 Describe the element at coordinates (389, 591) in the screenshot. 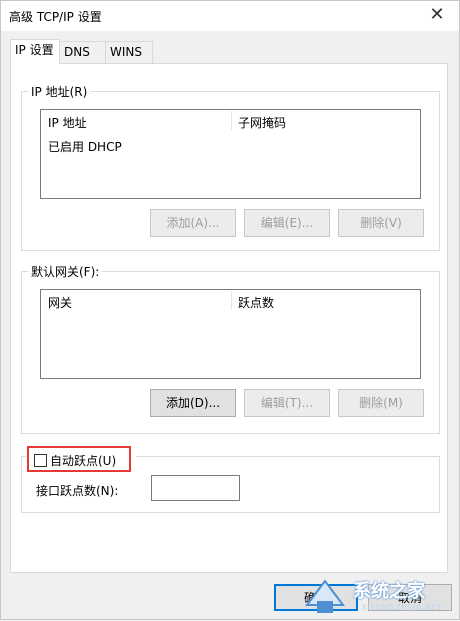

I see `watermark-text: 系统之家` at that location.